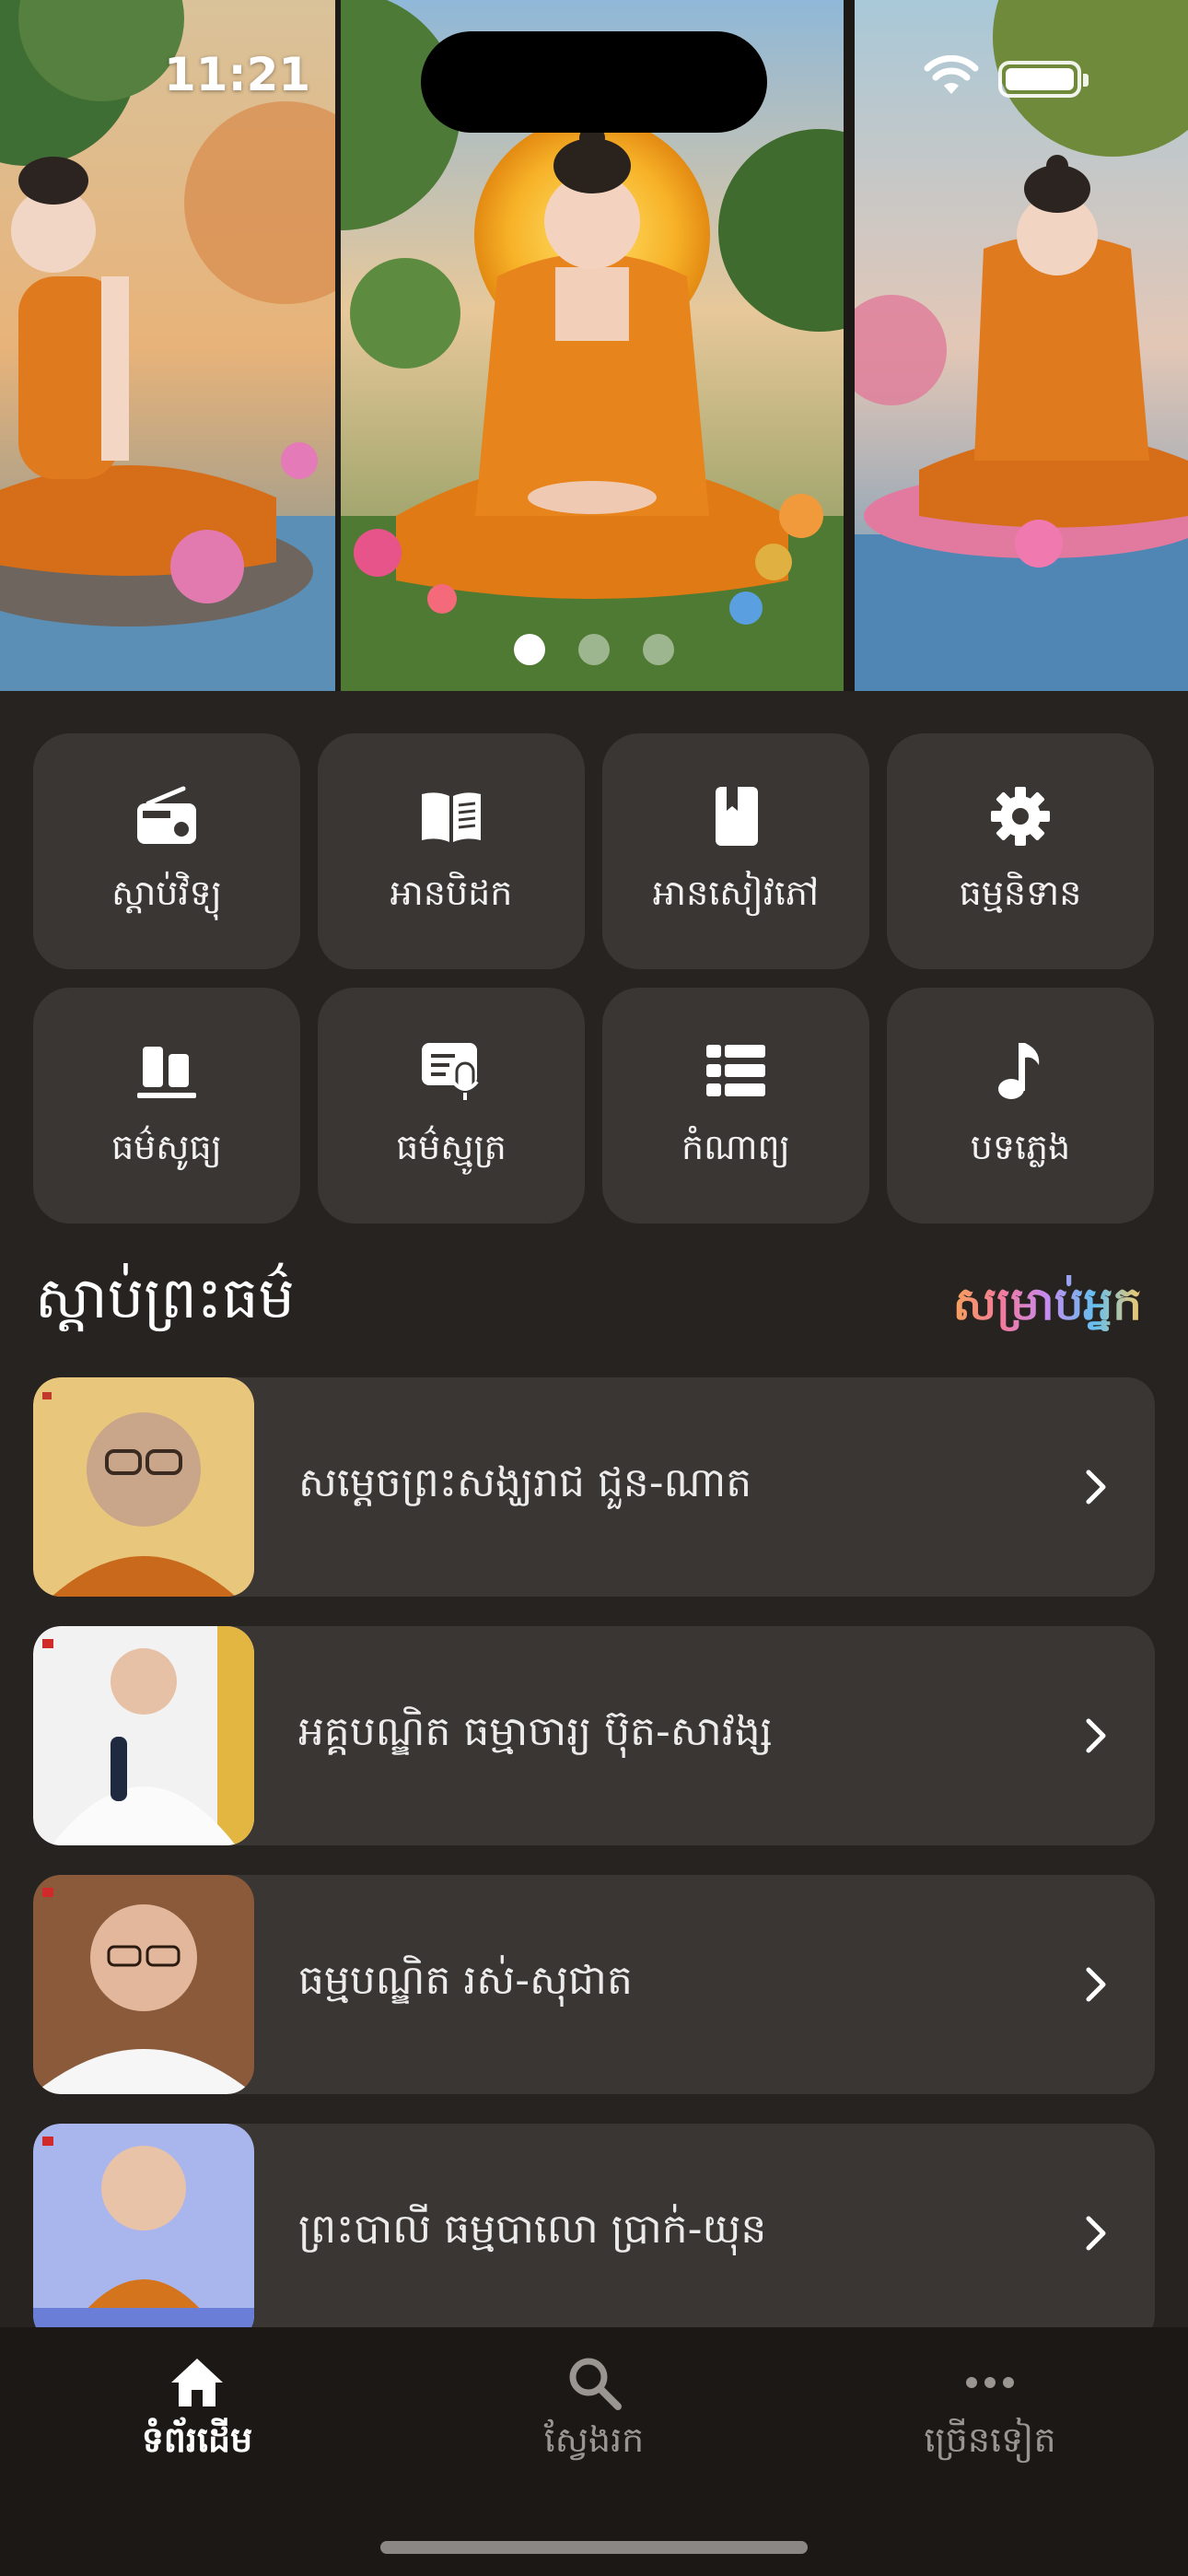  What do you see at coordinates (736, 1071) in the screenshot?
I see `list-icon` at bounding box center [736, 1071].